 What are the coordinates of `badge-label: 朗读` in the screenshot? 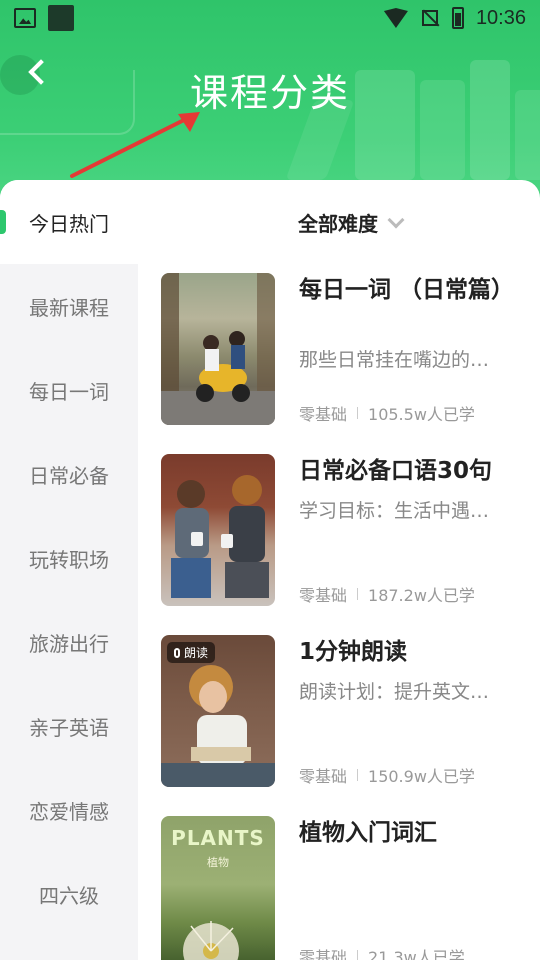 It's located at (196, 653).